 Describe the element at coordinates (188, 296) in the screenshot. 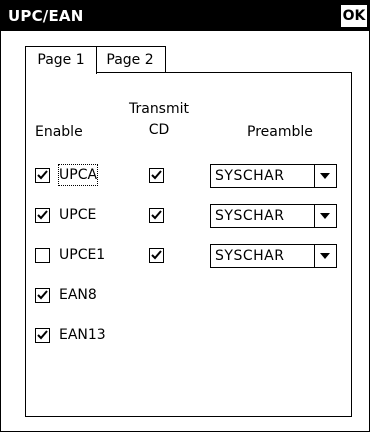

I see `symbology-row-ean8: EAN8` at that location.